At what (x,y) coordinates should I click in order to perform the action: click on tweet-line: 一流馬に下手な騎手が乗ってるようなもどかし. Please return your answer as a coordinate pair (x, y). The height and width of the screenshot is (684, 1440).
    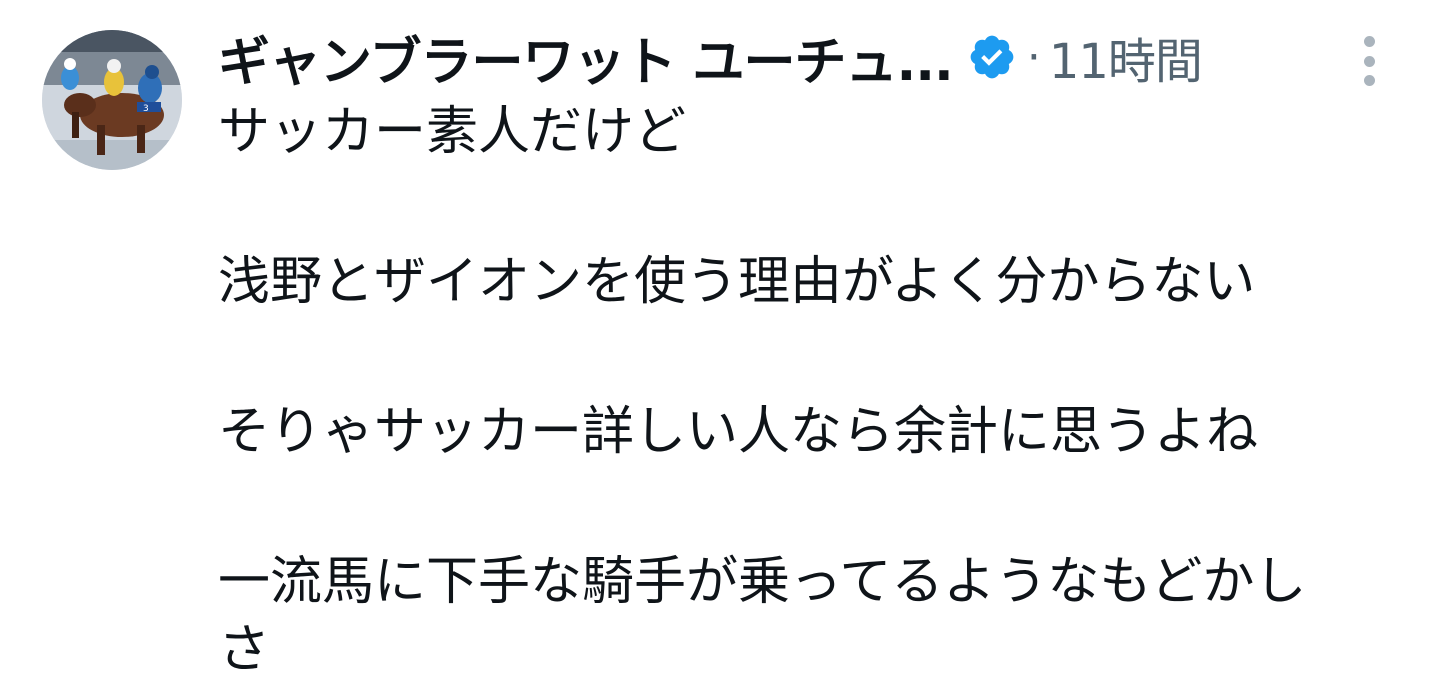
    Looking at the image, I should click on (762, 582).